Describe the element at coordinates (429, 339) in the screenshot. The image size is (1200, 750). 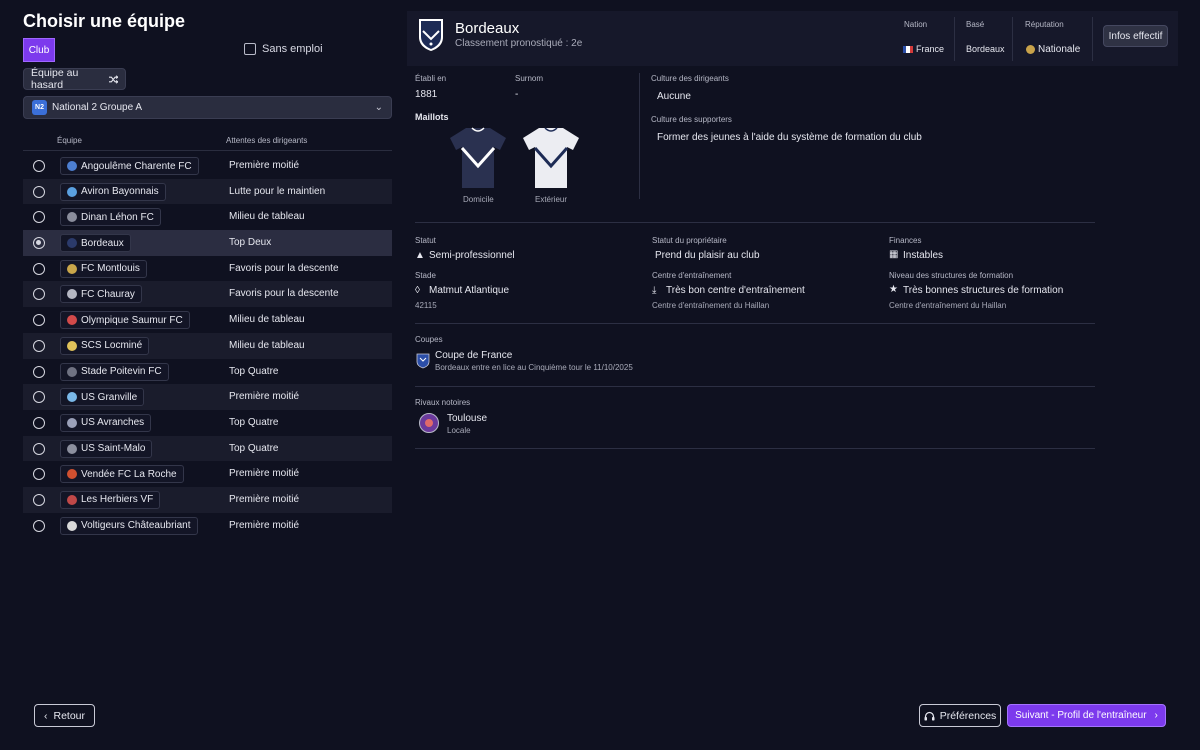
I see `cups-label: Coupes` at that location.